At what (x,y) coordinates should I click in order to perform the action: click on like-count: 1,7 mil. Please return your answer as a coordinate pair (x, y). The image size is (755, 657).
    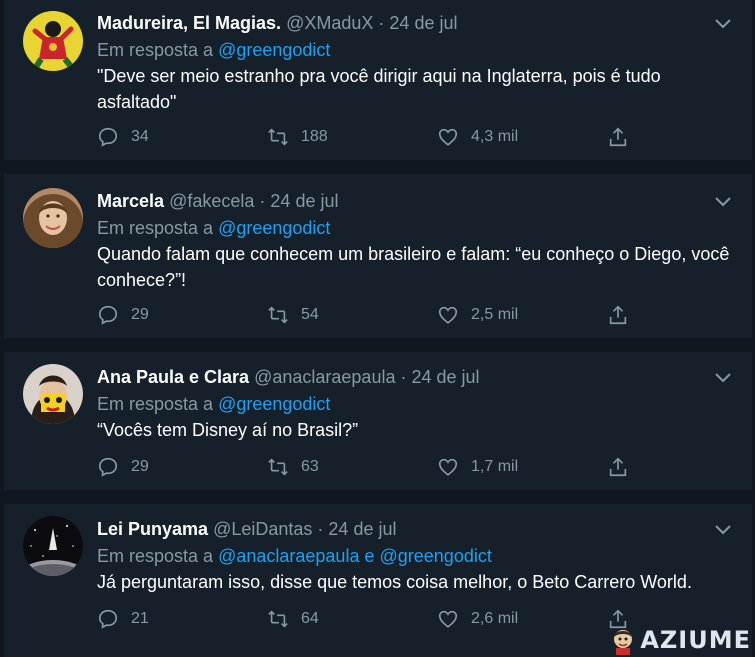
    Looking at the image, I should click on (495, 466).